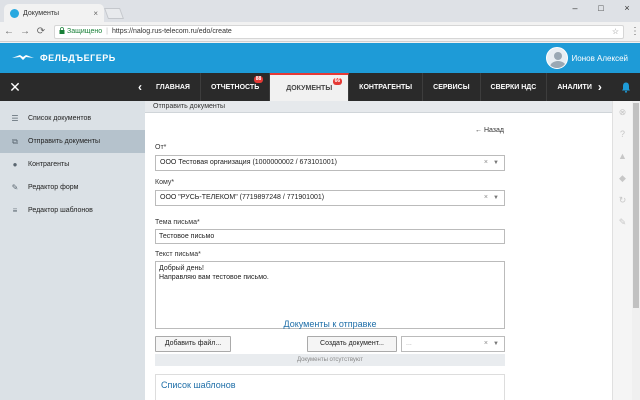  I want to click on tab-label: ОТЧЕТНОСТЬ, so click(235, 87).